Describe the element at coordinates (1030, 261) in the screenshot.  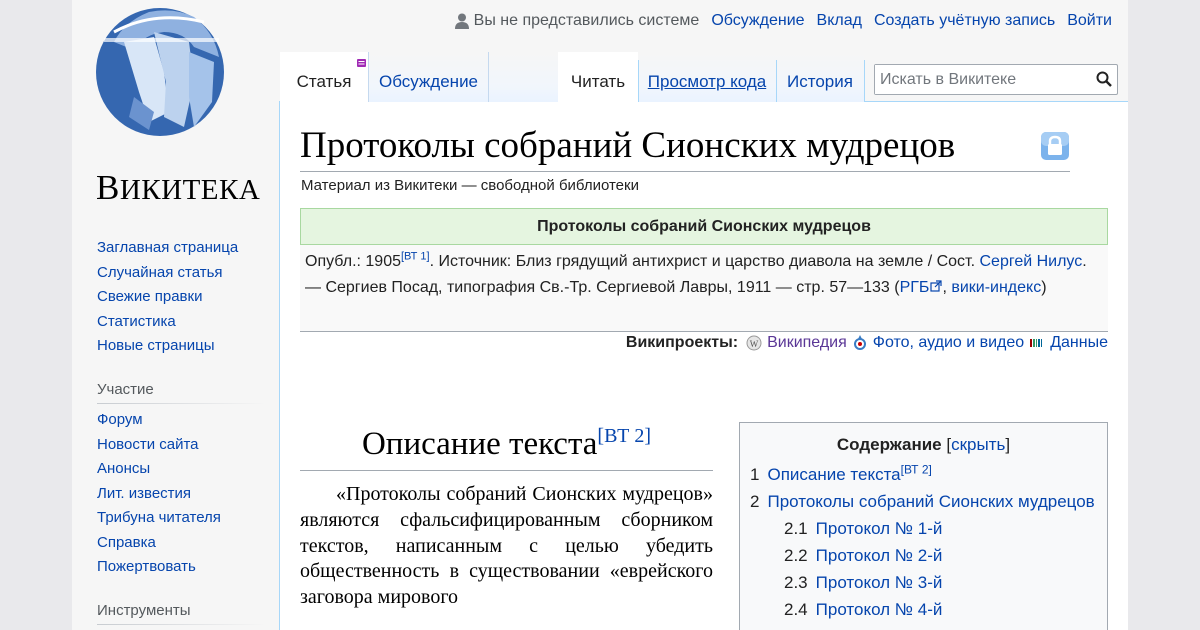
I see `author-link: Сергей Нилус` at that location.